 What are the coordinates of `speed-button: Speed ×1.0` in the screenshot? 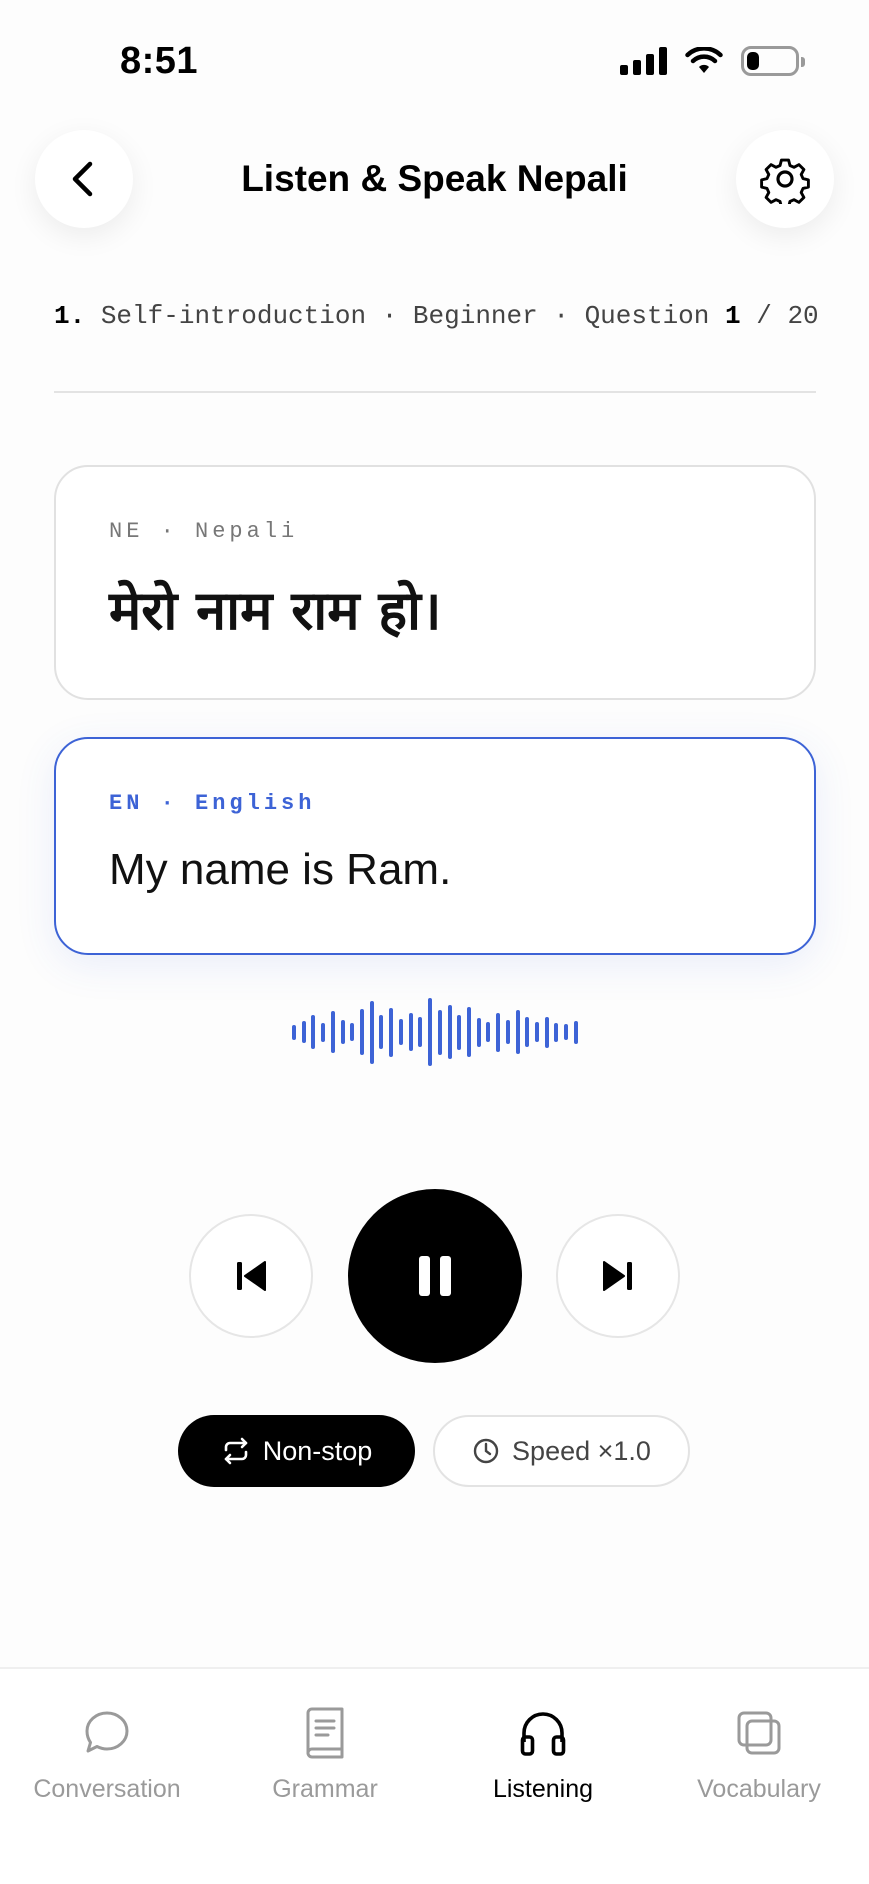 It's located at (561, 1451).